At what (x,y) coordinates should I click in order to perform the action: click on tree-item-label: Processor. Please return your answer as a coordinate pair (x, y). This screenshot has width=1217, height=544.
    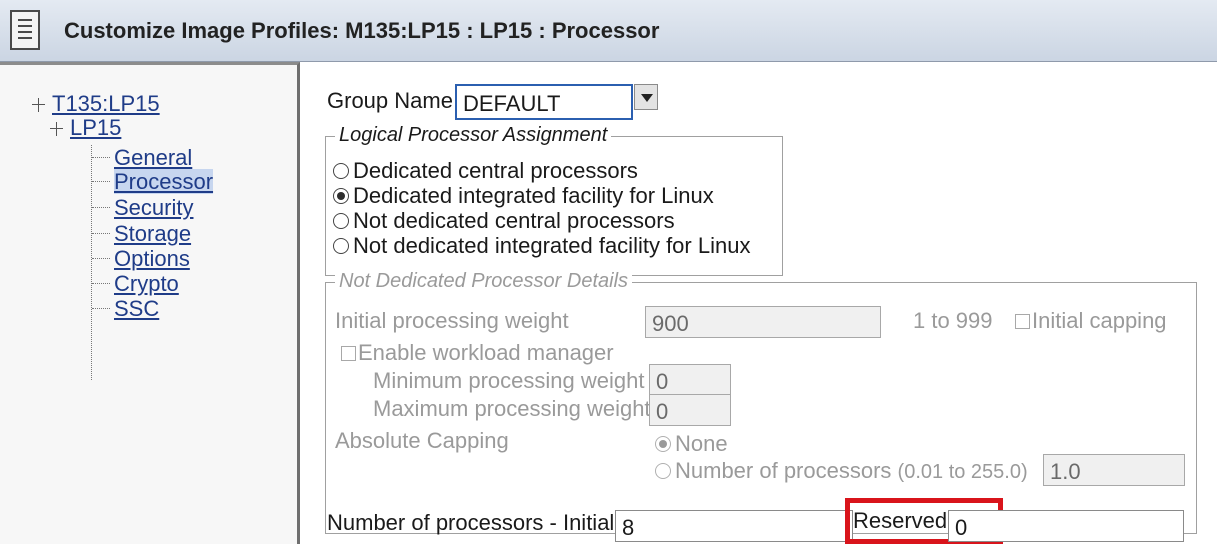
    Looking at the image, I should click on (164, 181).